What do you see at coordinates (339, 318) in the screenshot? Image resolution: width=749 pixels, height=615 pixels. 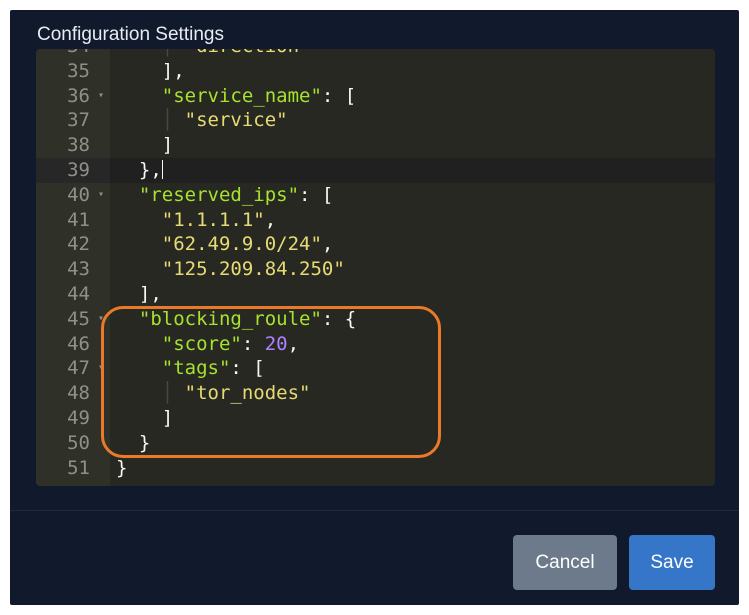 I see `code-token: : {` at bounding box center [339, 318].